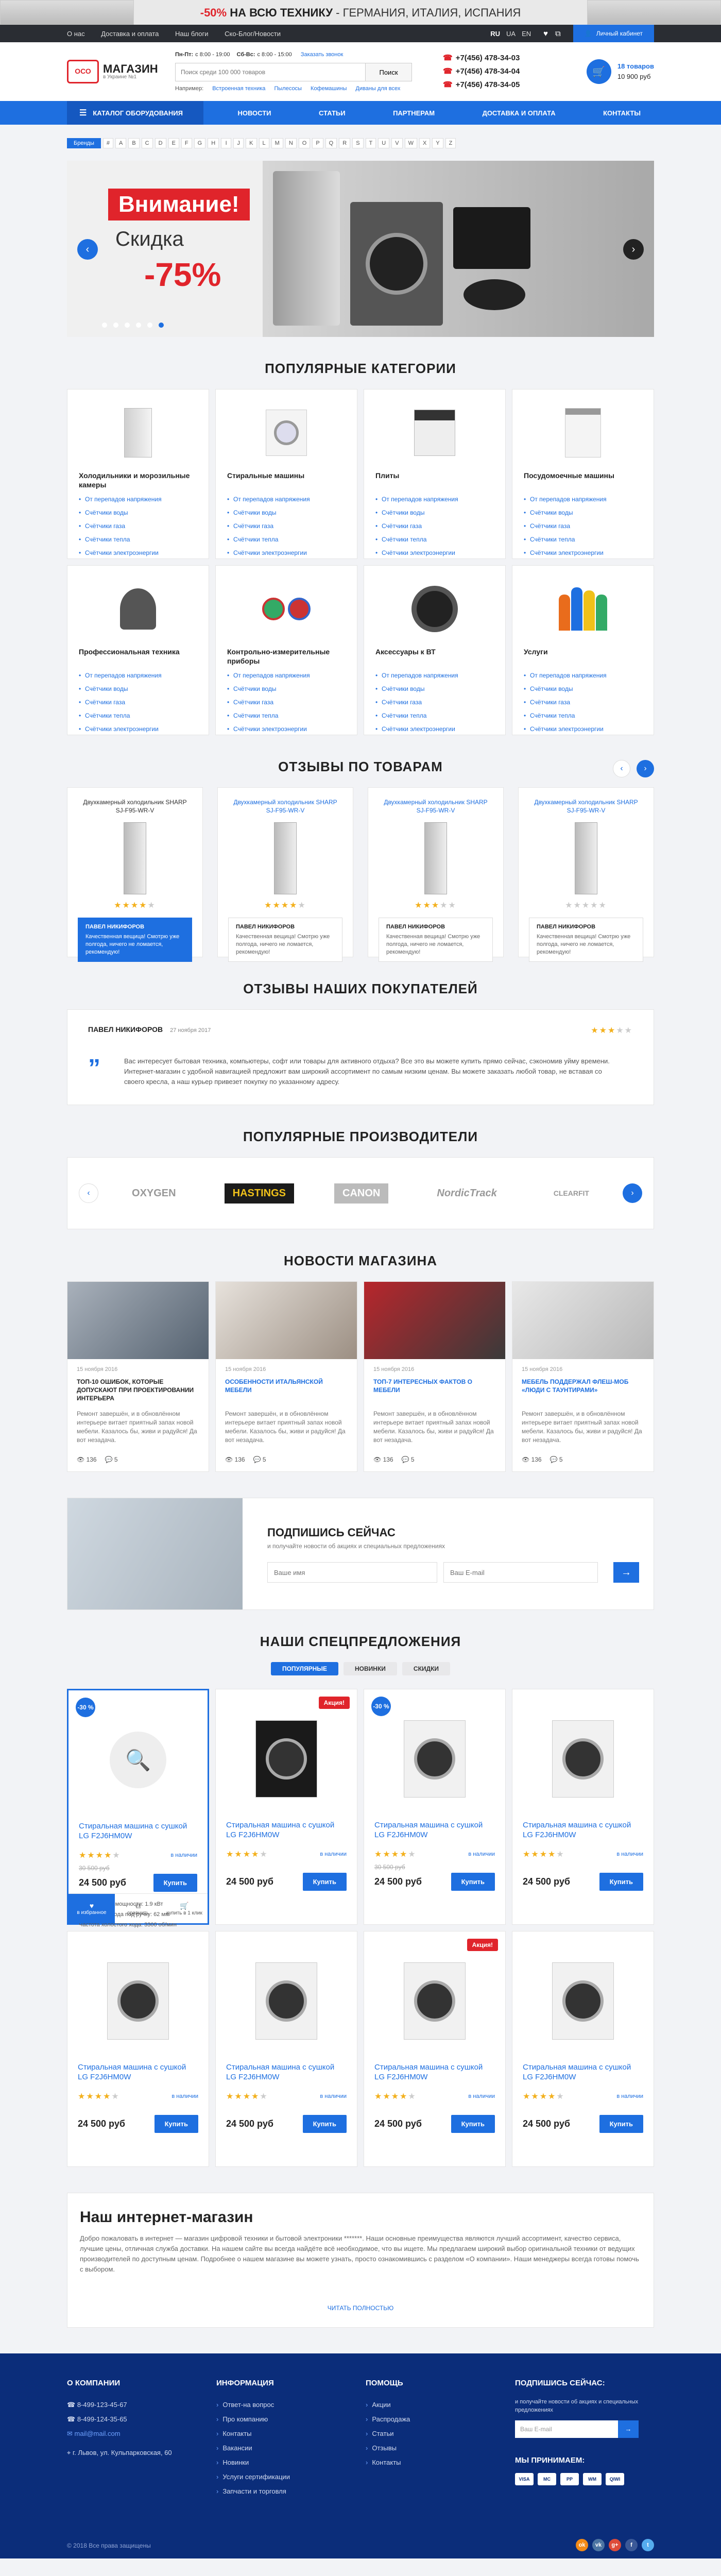 The image size is (721, 2576). Describe the element at coordinates (138, 1908) in the screenshot. I see `product-action-button: ⧉ сравнить` at that location.